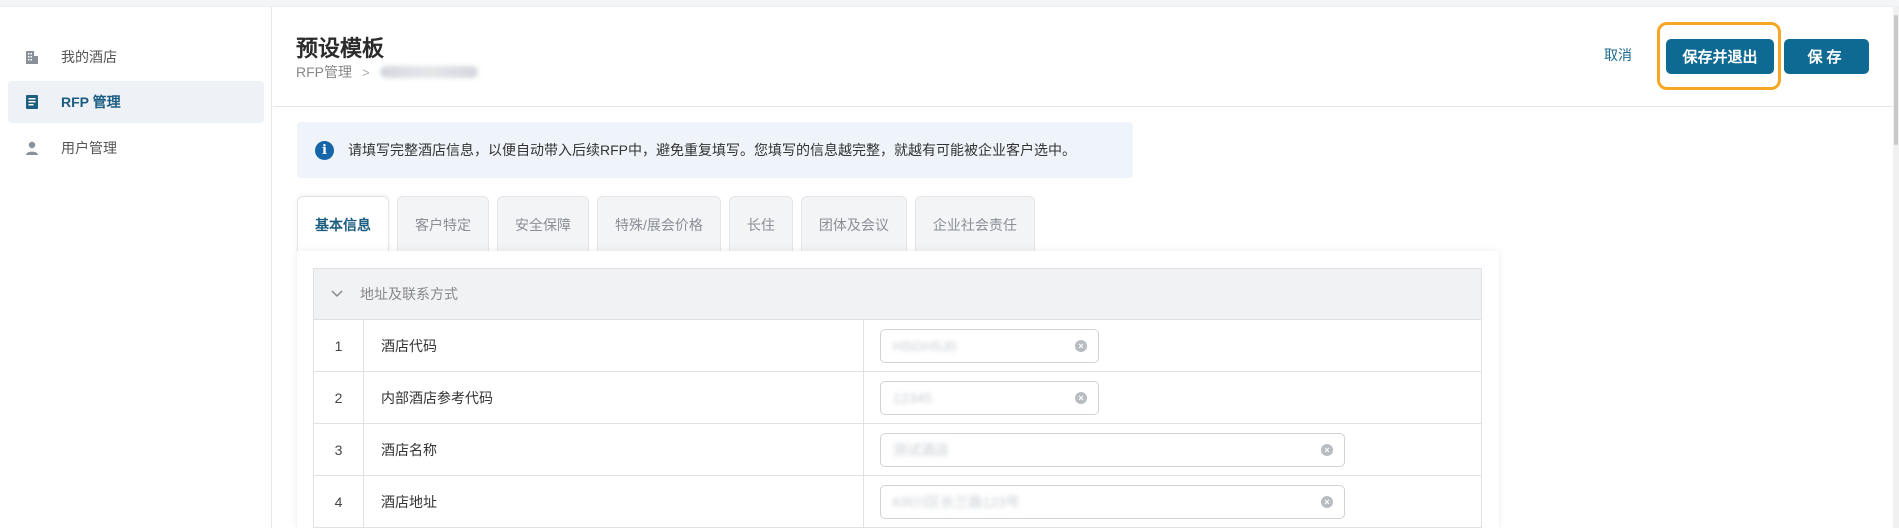 The height and width of the screenshot is (528, 1899). I want to click on row-label: 酒店名称, so click(614, 449).